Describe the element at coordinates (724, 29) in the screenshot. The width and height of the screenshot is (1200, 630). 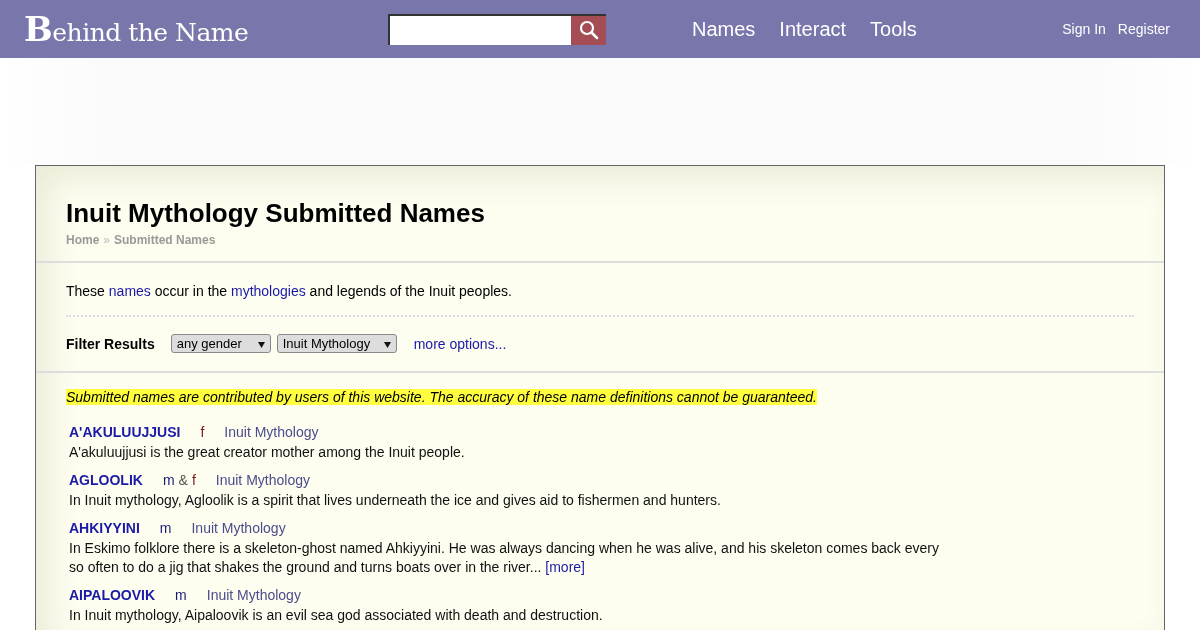
I see `nav-link: Names` at that location.